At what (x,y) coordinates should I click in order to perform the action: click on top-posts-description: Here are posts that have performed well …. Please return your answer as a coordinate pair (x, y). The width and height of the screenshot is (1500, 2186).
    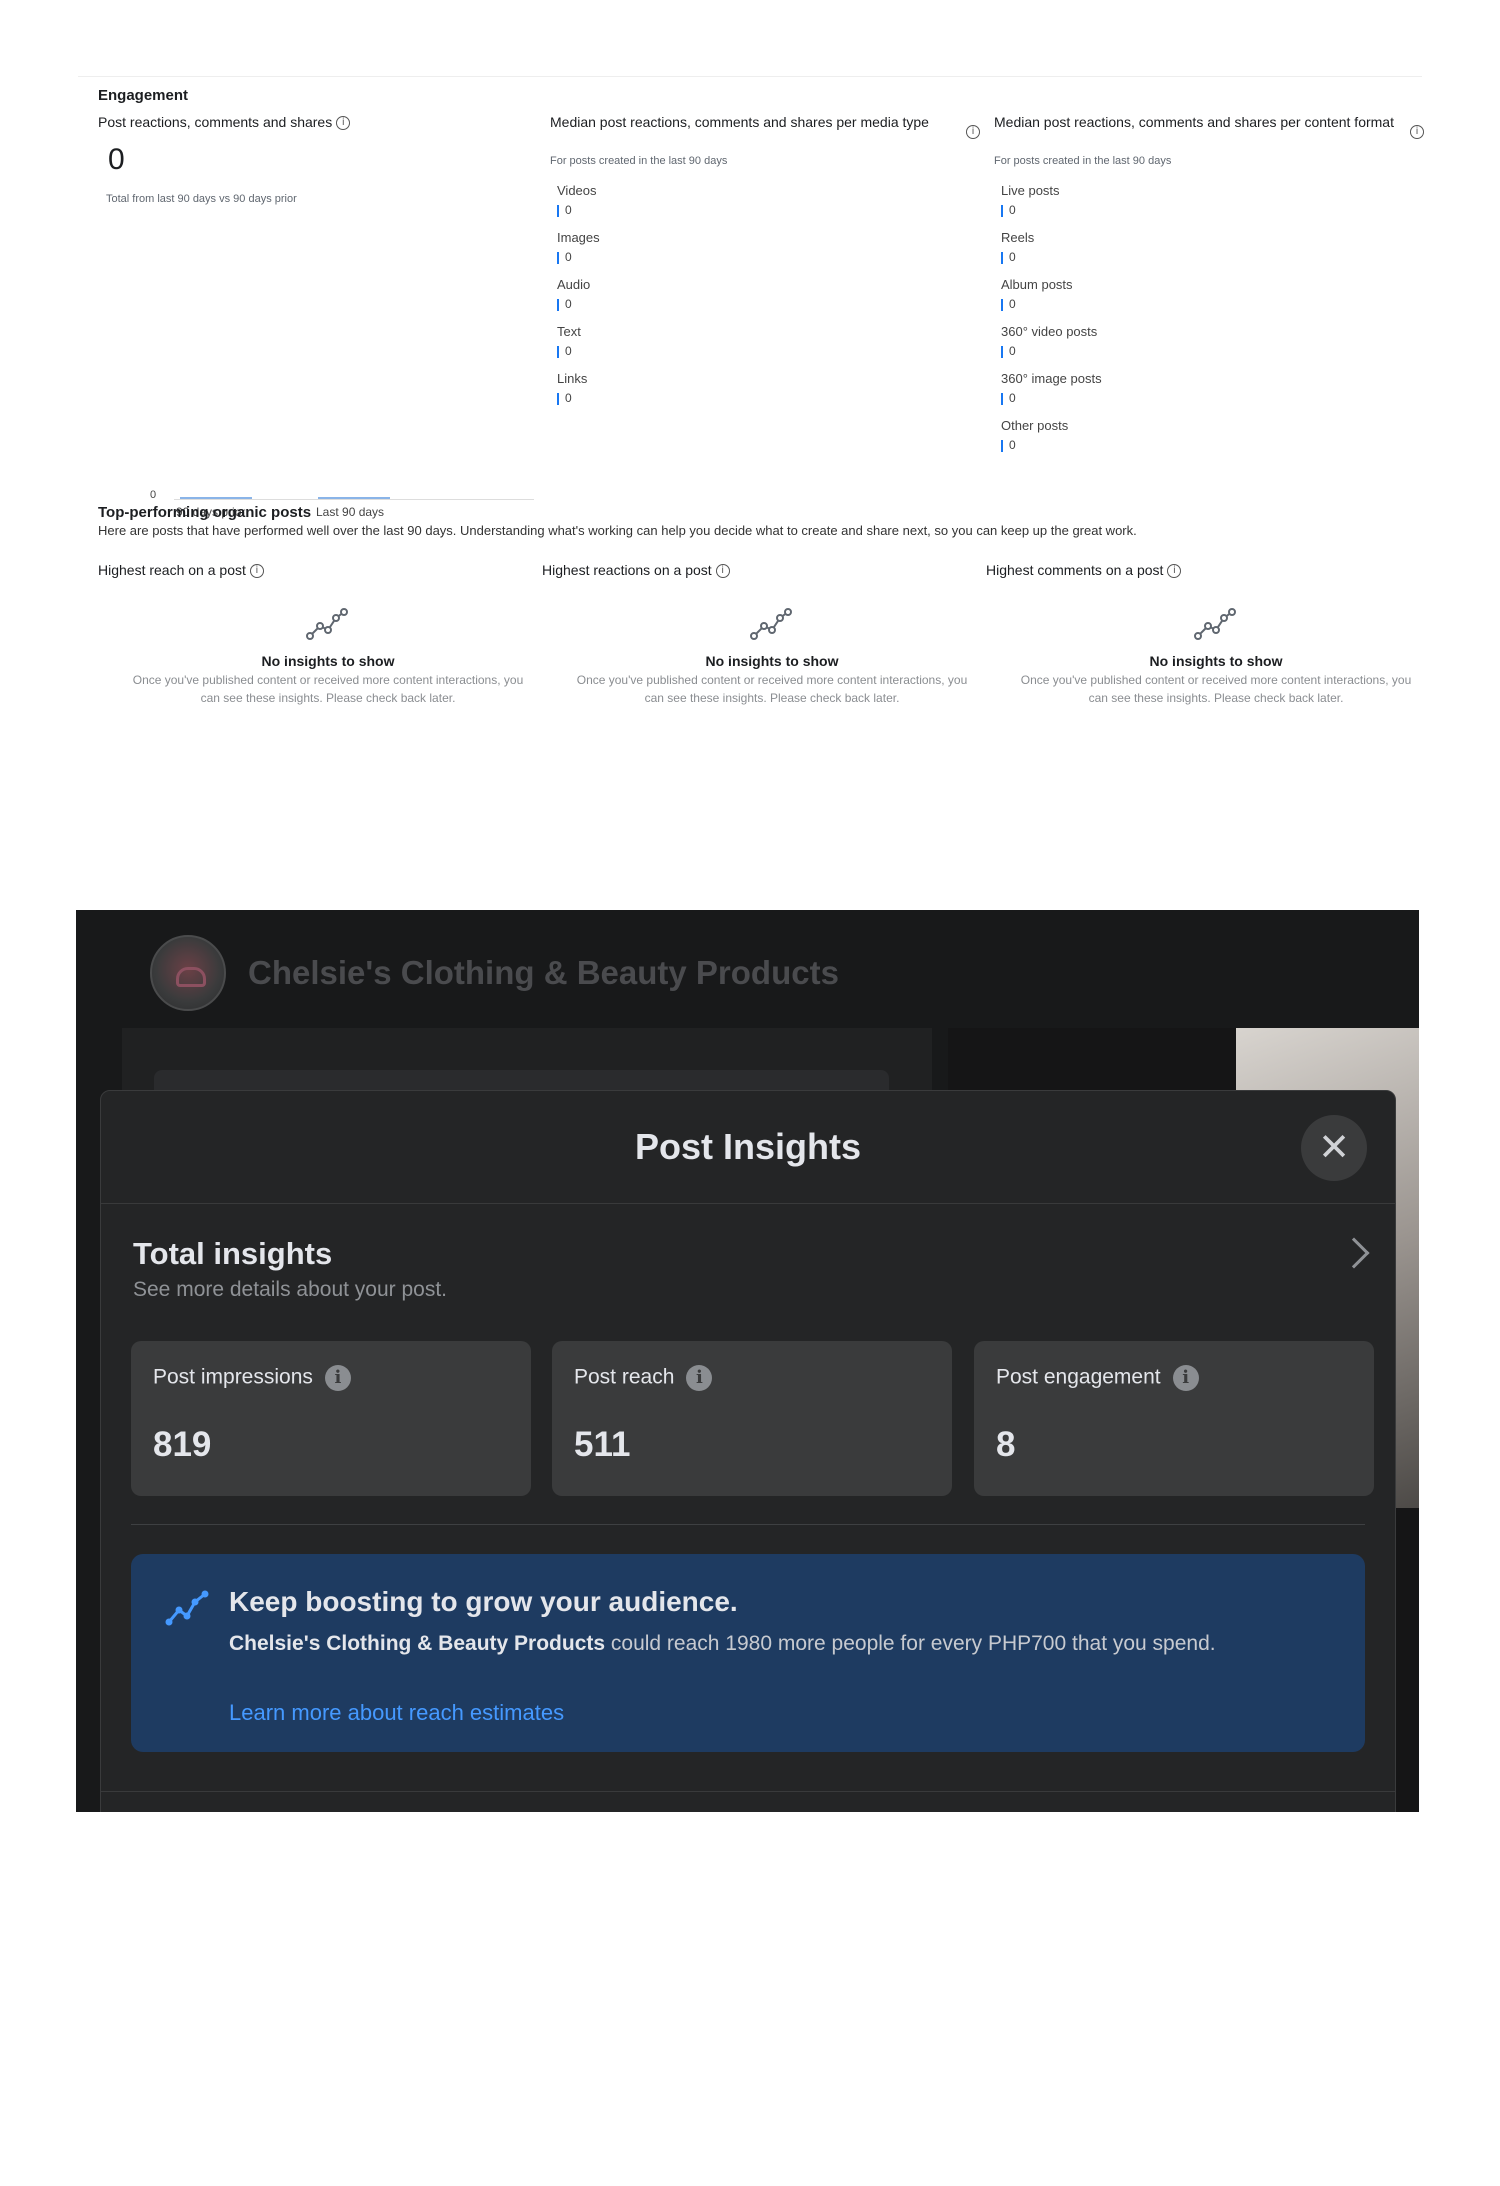
    Looking at the image, I should click on (617, 530).